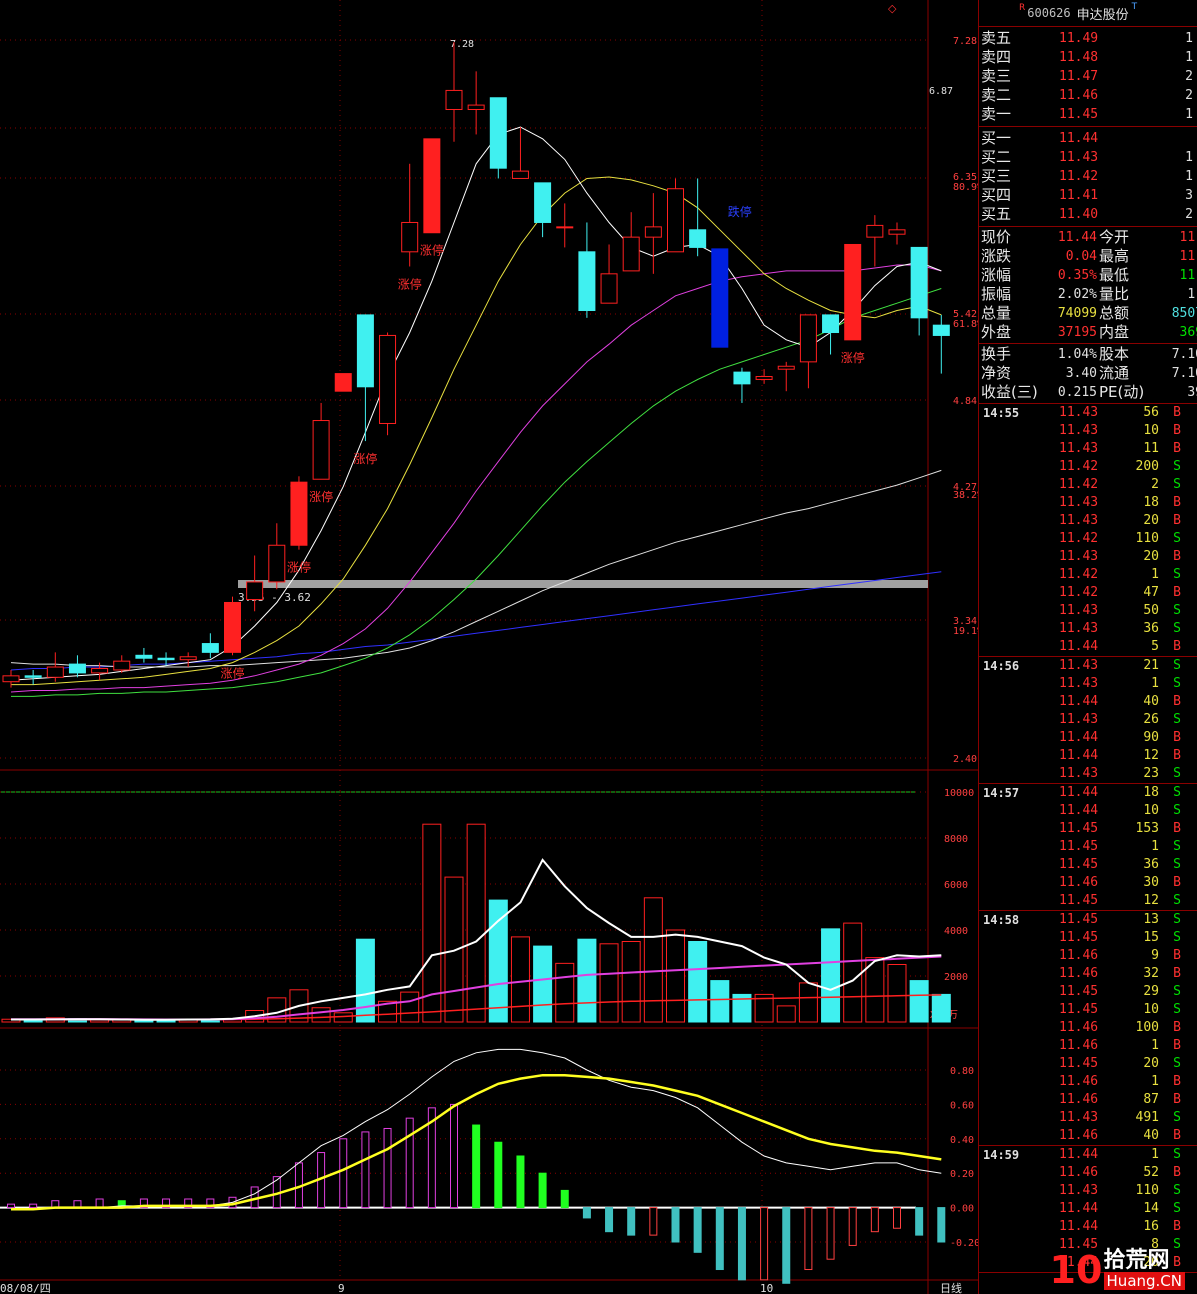  I want to click on stat-value: 1.04%, so click(1077, 354).